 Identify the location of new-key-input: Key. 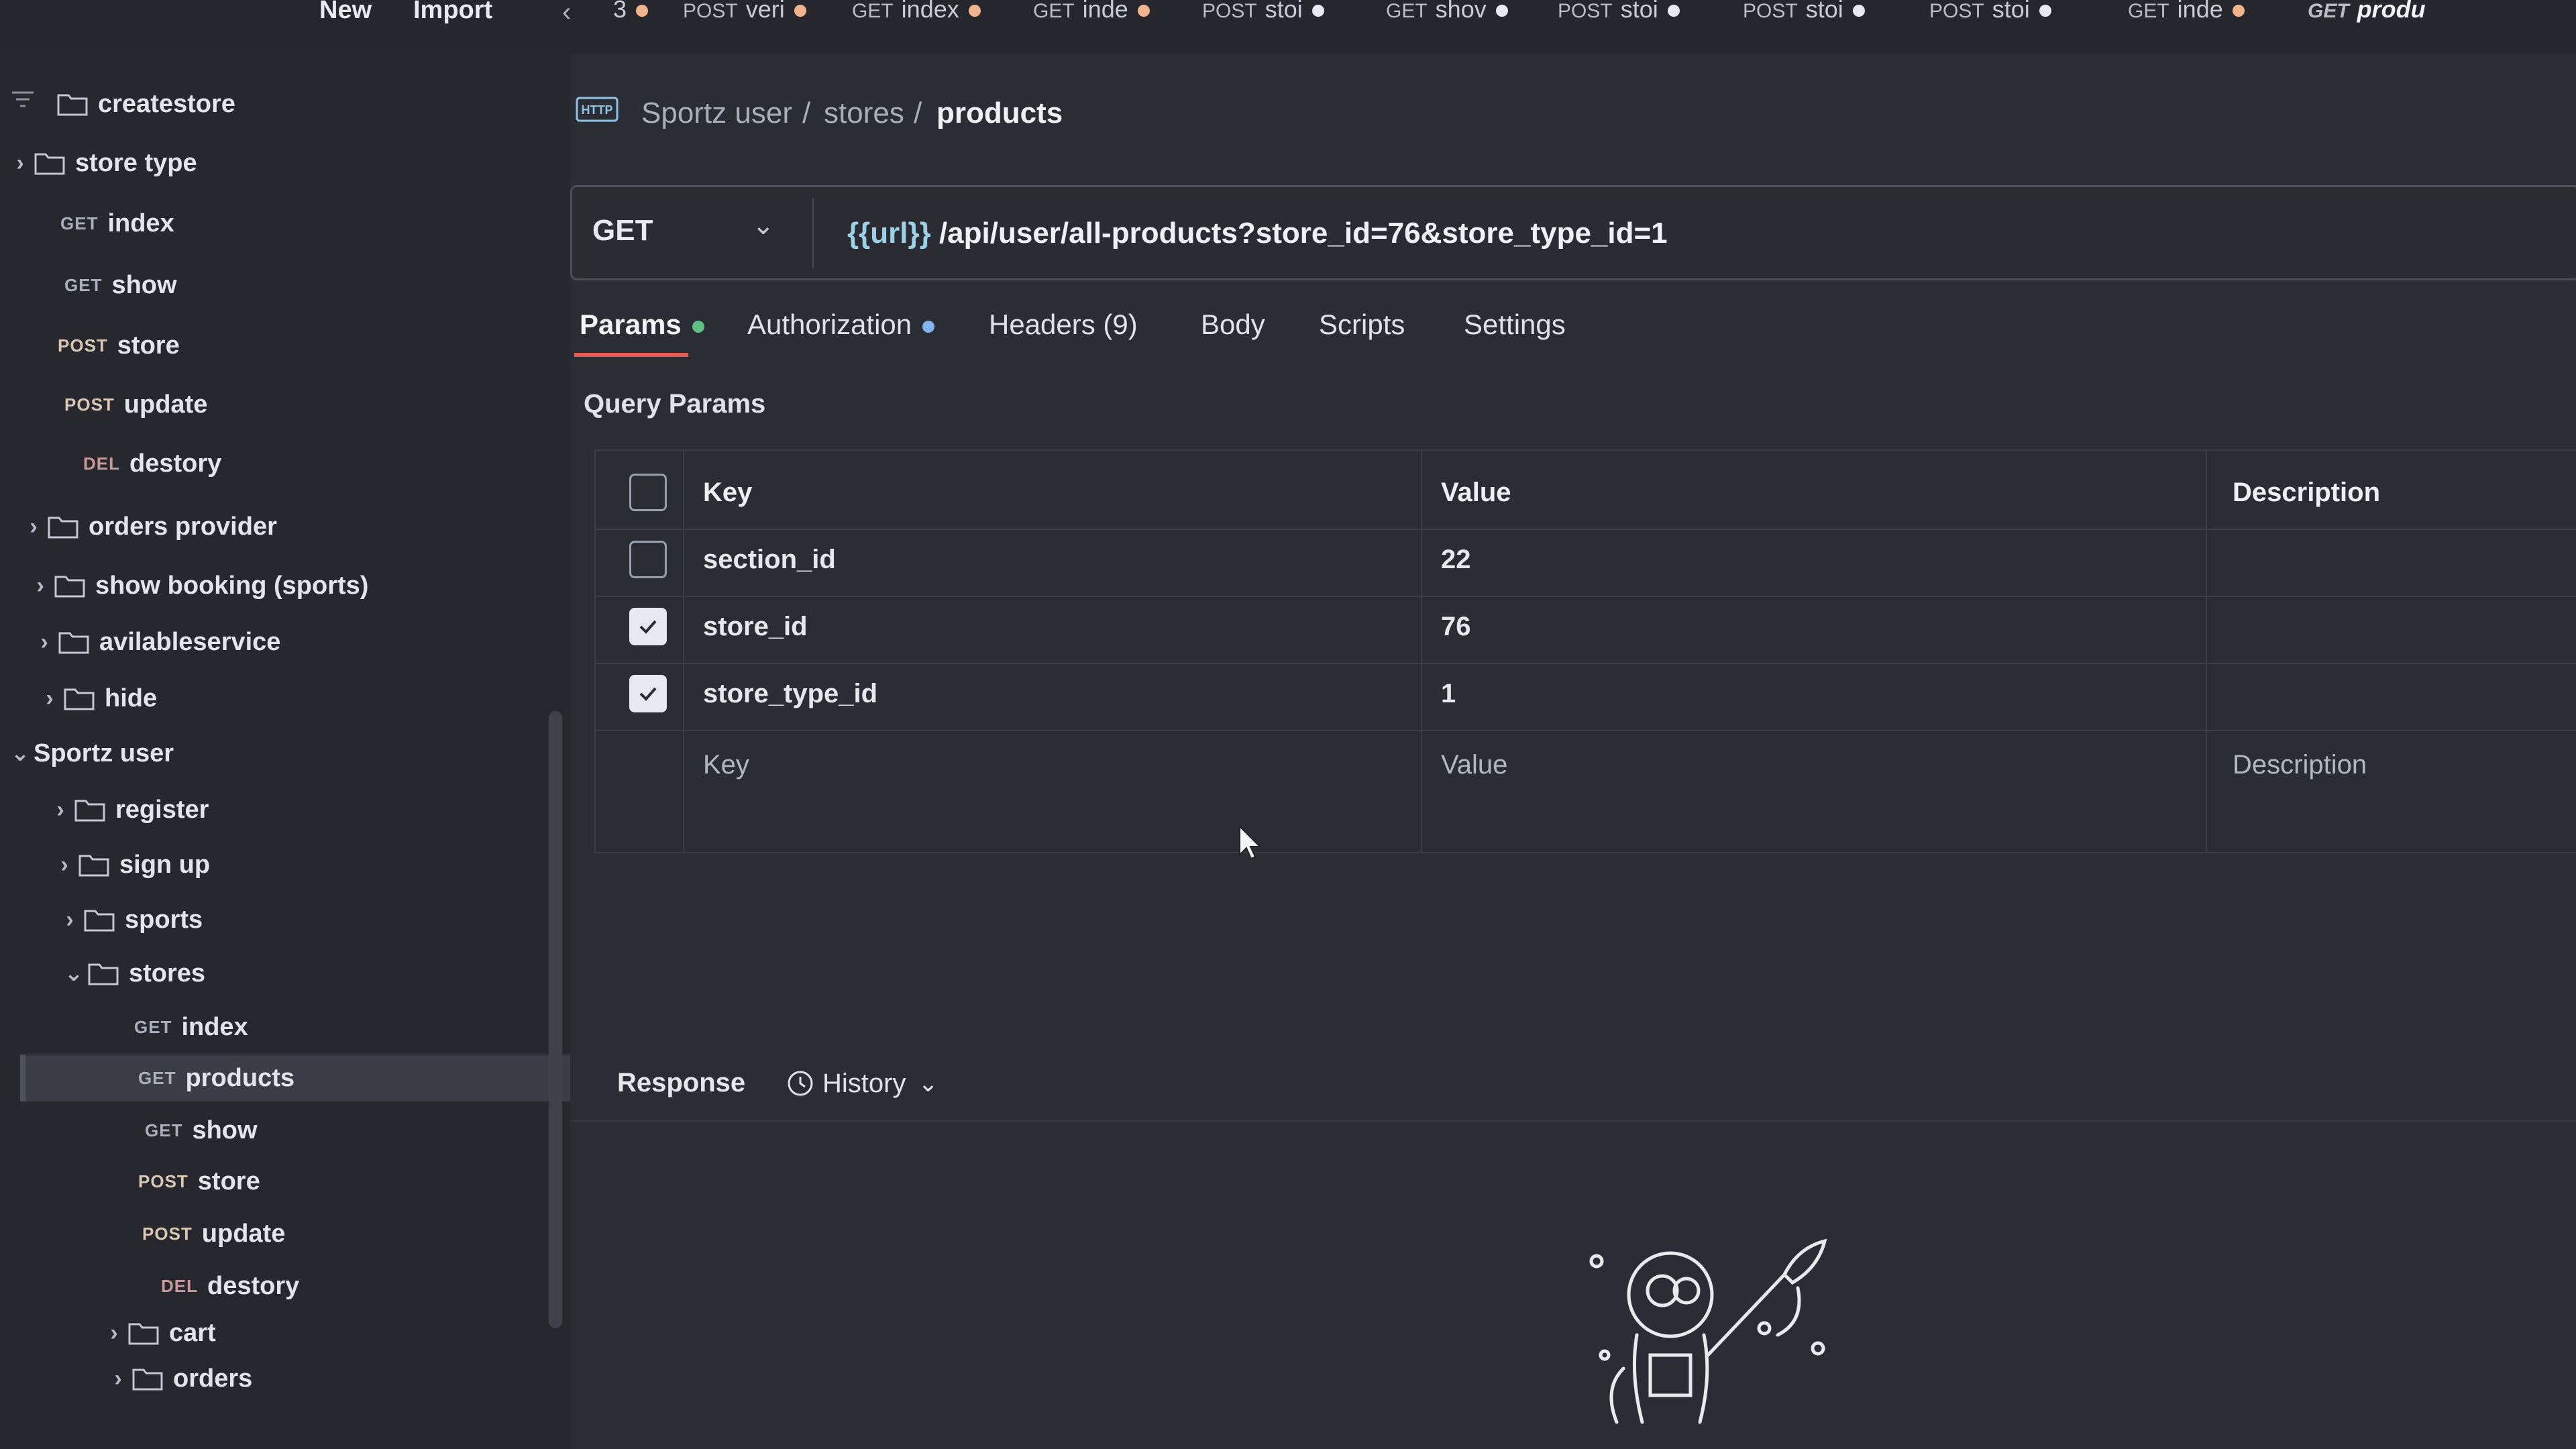
(726, 765).